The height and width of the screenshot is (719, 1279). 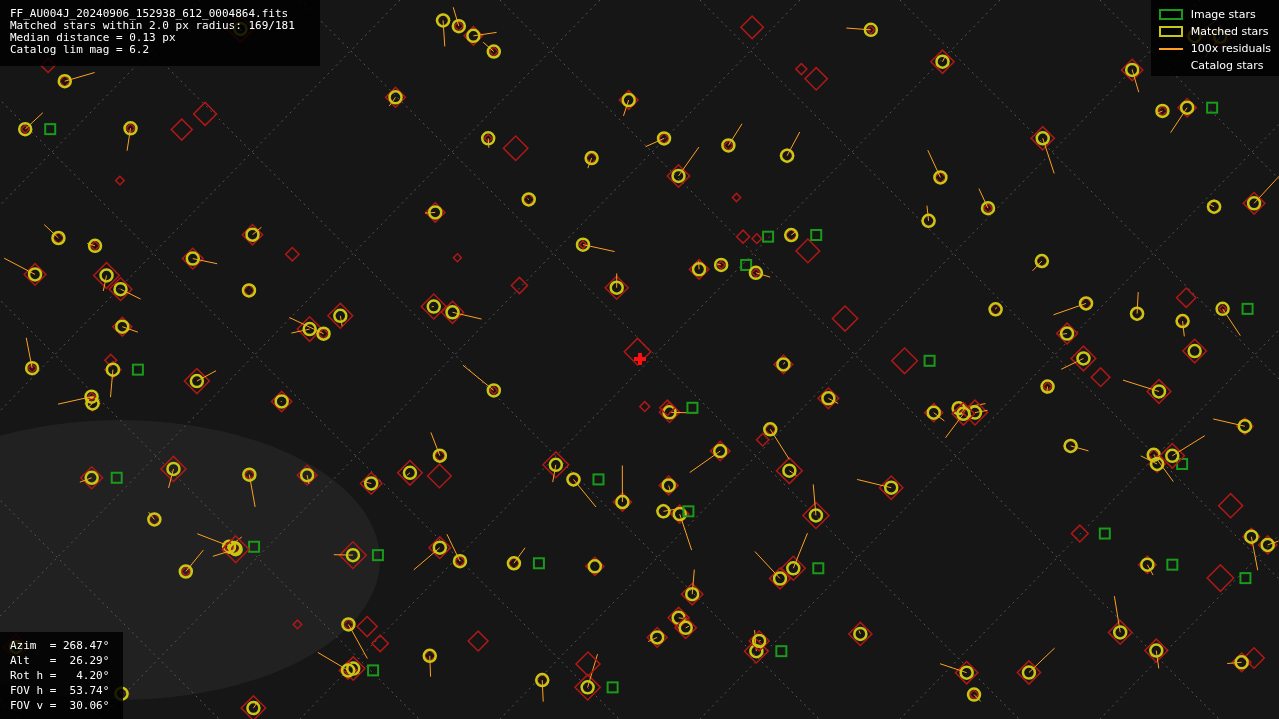 I want to click on legend-label: Catalog stars, so click(x=1227, y=65).